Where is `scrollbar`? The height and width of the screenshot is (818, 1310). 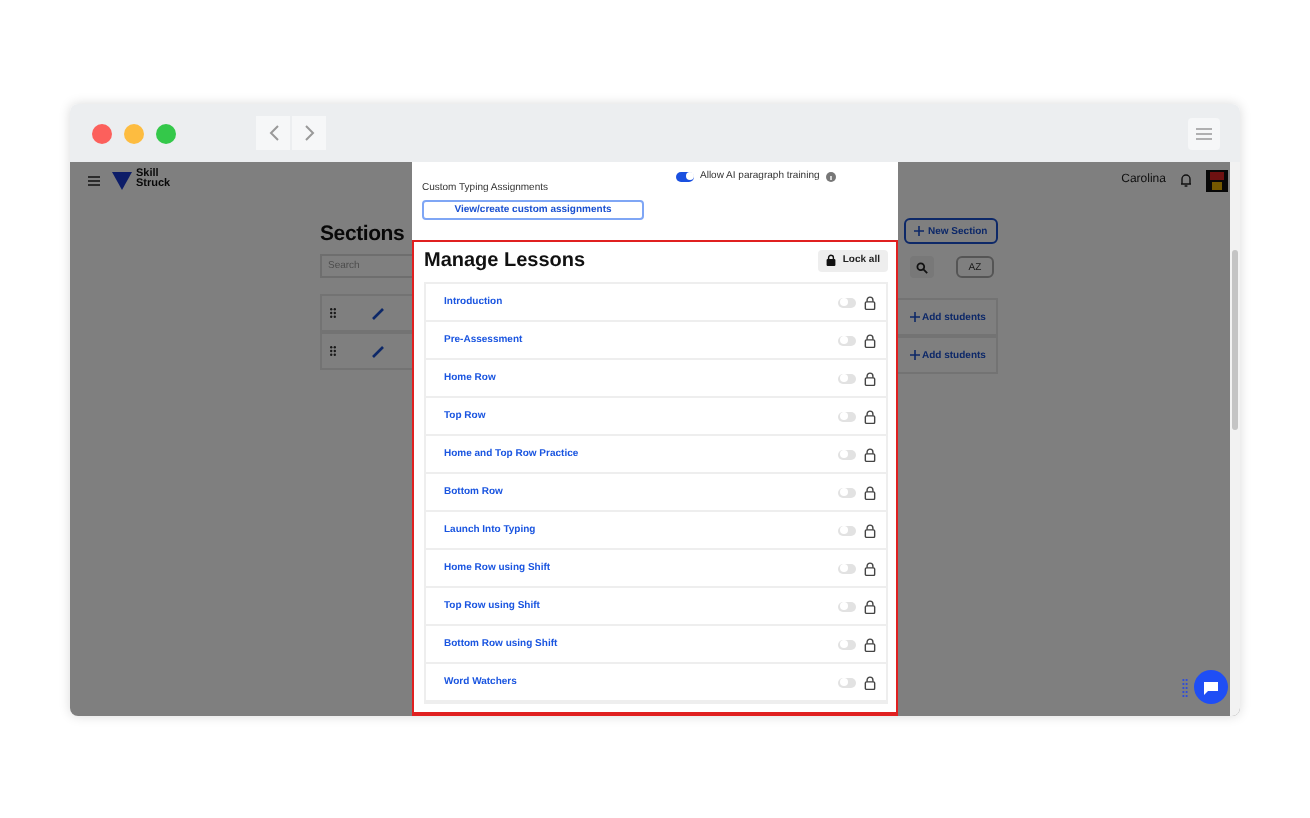
scrollbar is located at coordinates (1235, 439).